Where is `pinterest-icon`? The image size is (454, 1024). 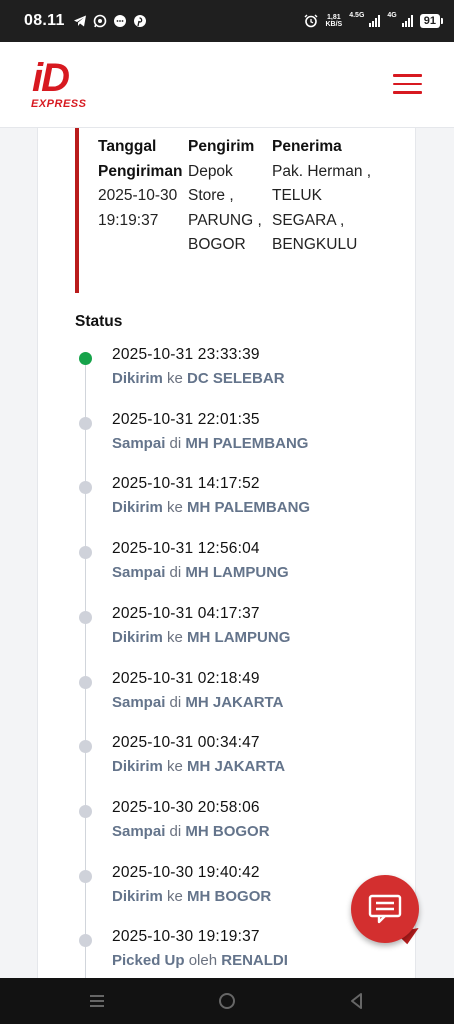 pinterest-icon is located at coordinates (139, 21).